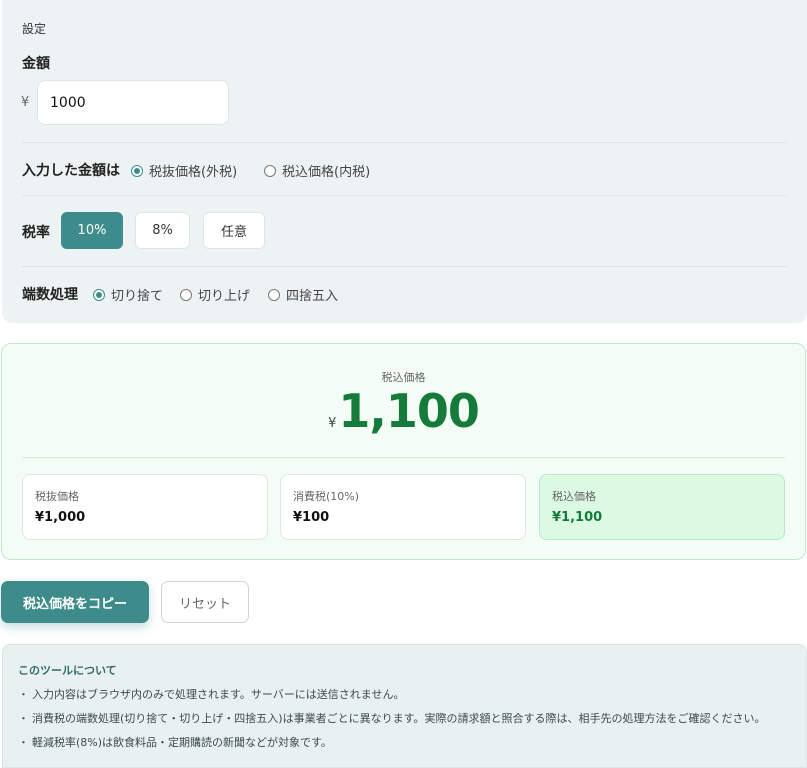  What do you see at coordinates (326, 172) in the screenshot?
I see `radio-tax-included-label: 税込価格(内税)` at bounding box center [326, 172].